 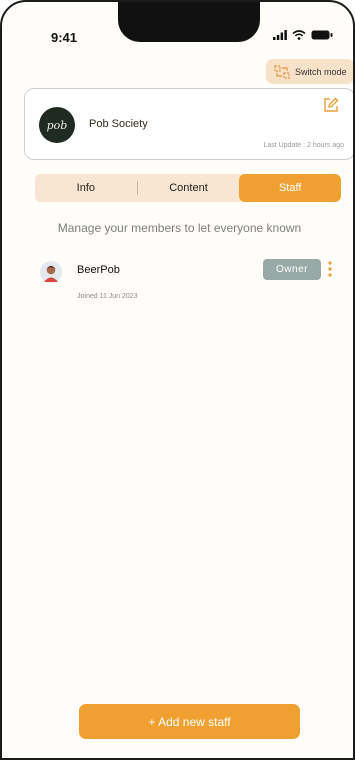 What do you see at coordinates (189, 22) in the screenshot?
I see `device-notch` at bounding box center [189, 22].